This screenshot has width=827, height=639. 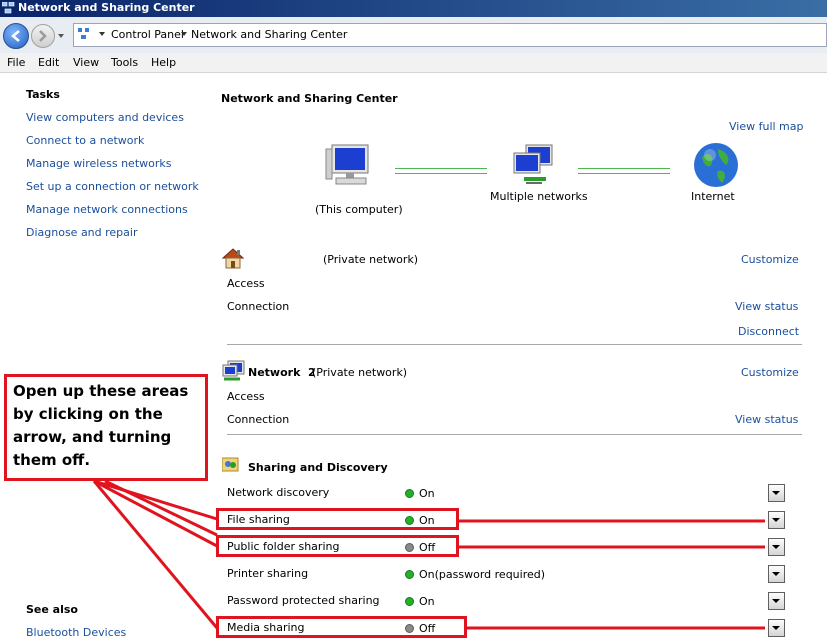 I want to click on view-full-map-link: View full map, so click(x=766, y=126).